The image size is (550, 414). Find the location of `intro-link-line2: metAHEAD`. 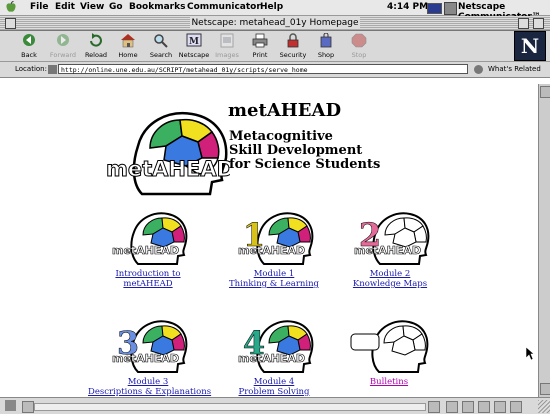

intro-link-line2: metAHEAD is located at coordinates (148, 284).